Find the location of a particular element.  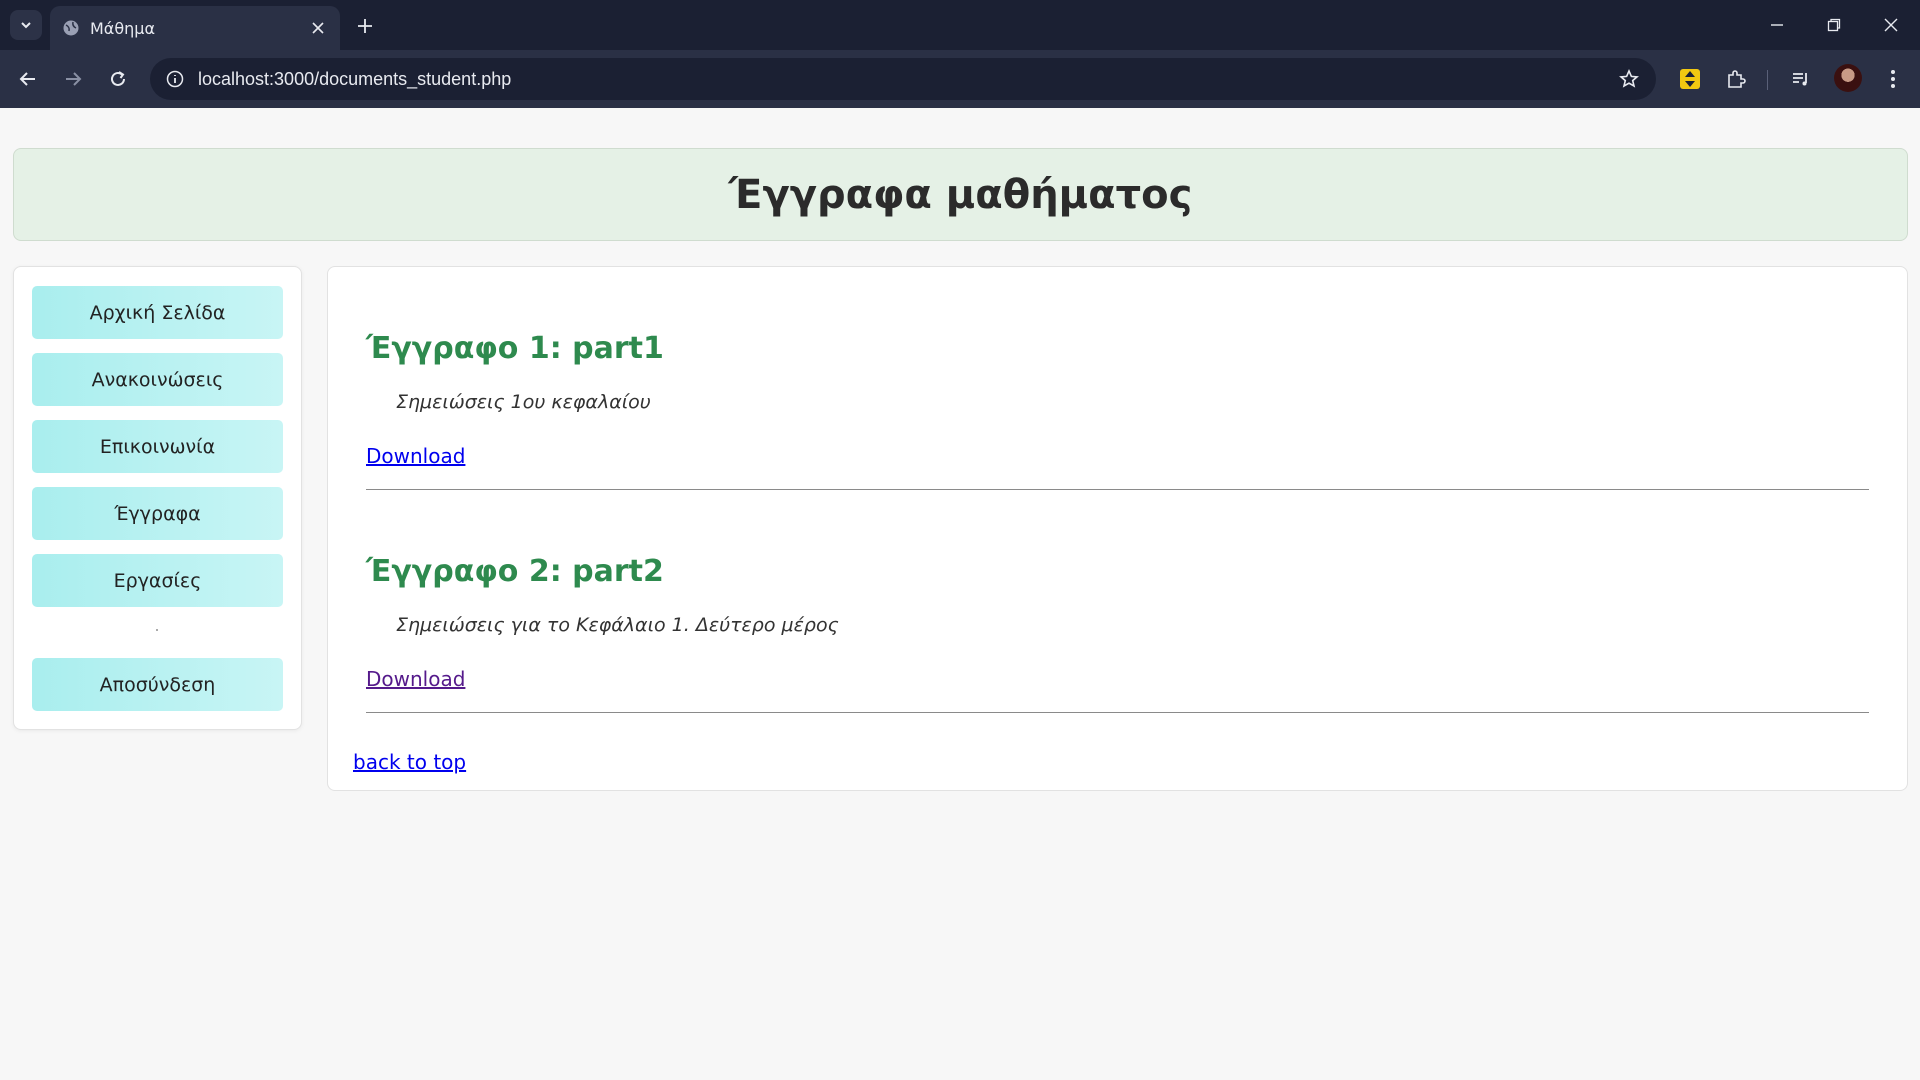

minimize-button is located at coordinates (1777, 25).